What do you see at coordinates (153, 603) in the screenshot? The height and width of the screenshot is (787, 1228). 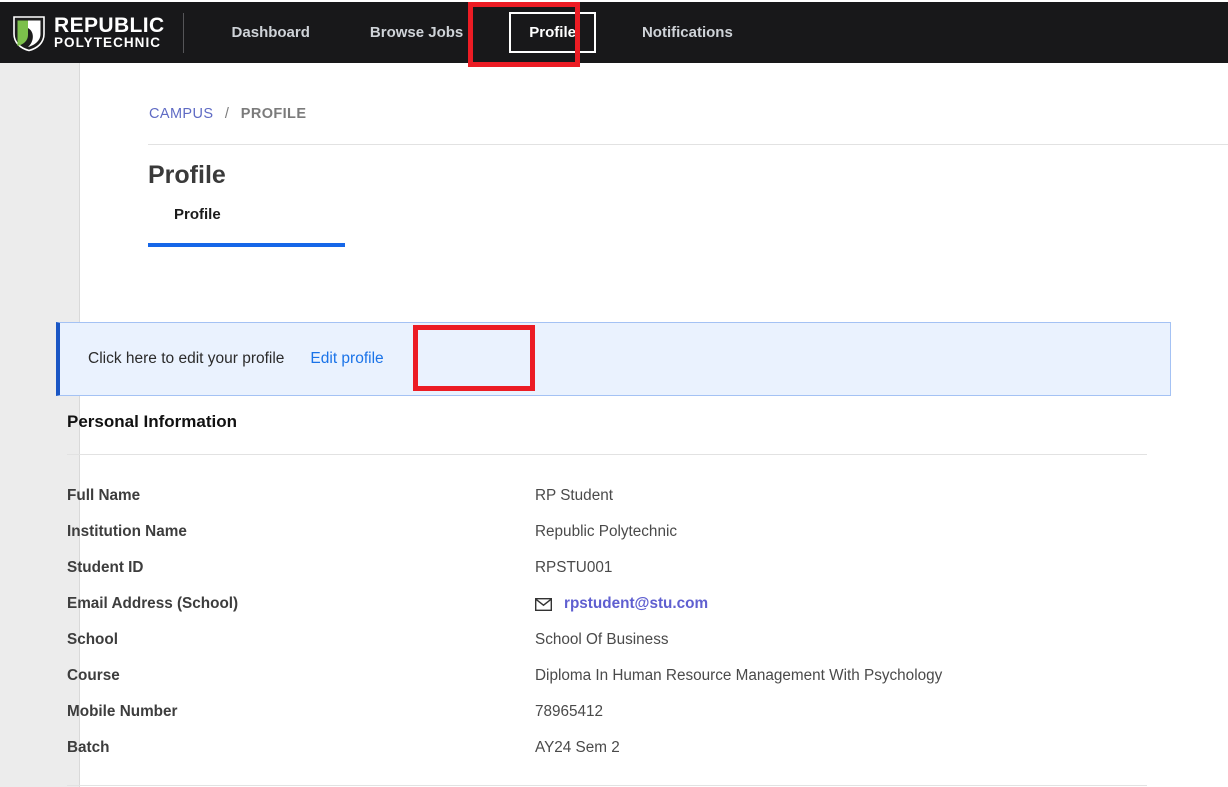 I see `row-label: Email Address (School)` at bounding box center [153, 603].